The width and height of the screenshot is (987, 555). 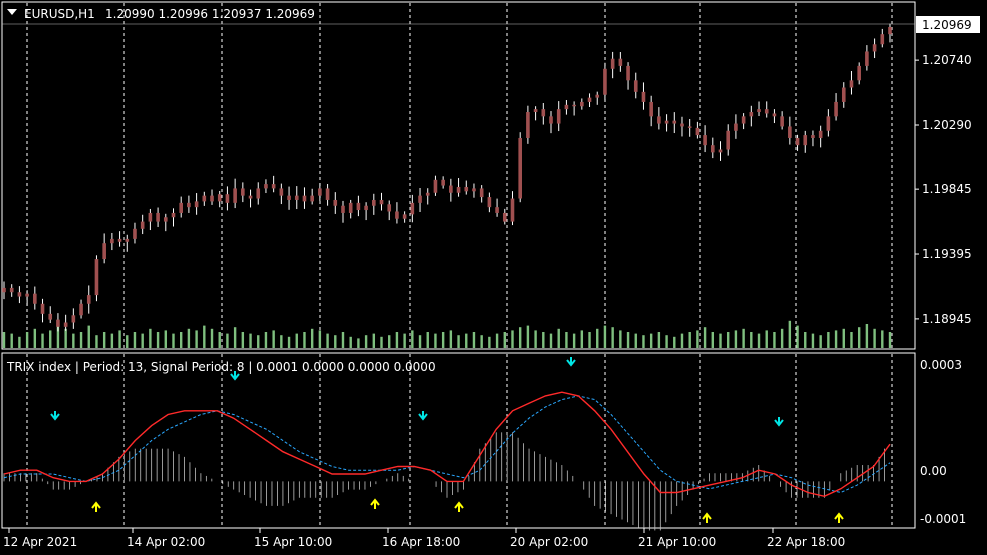 What do you see at coordinates (806, 542) in the screenshot?
I see `time-tick-label: 22 Apr 18:00` at bounding box center [806, 542].